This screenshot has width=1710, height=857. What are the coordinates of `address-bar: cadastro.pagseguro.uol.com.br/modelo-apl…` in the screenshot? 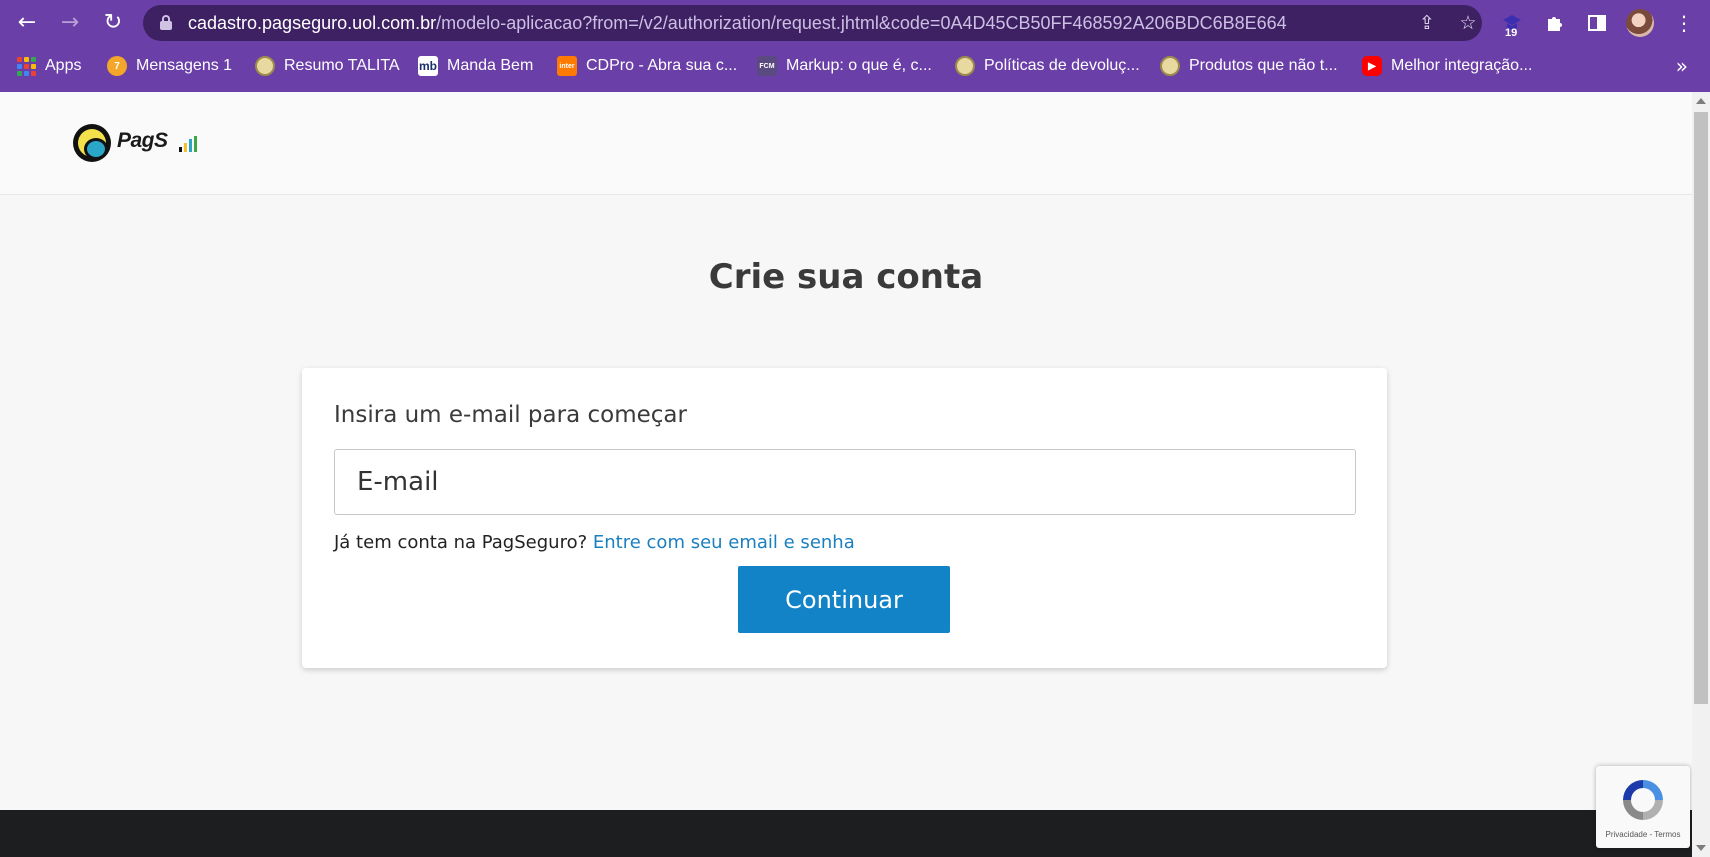 It's located at (812, 23).